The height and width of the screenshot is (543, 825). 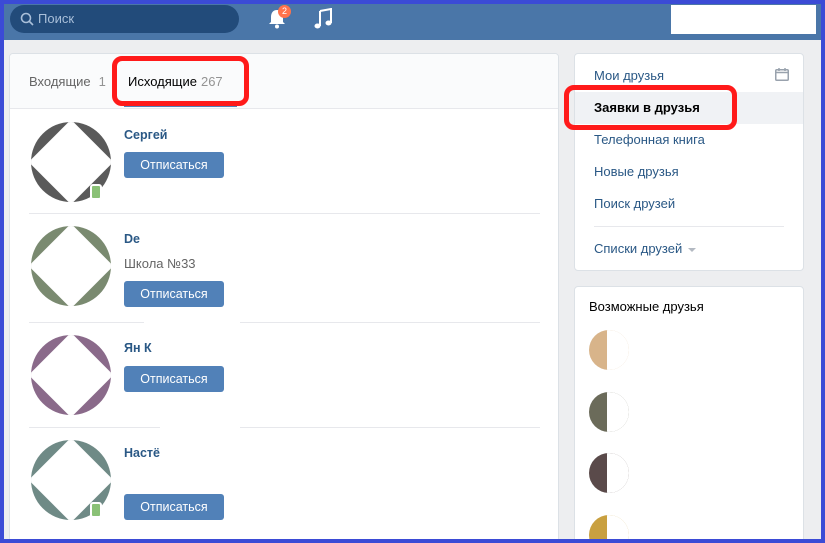 I want to click on friend-lists-dropdown: Списки друзей, so click(x=645, y=248).